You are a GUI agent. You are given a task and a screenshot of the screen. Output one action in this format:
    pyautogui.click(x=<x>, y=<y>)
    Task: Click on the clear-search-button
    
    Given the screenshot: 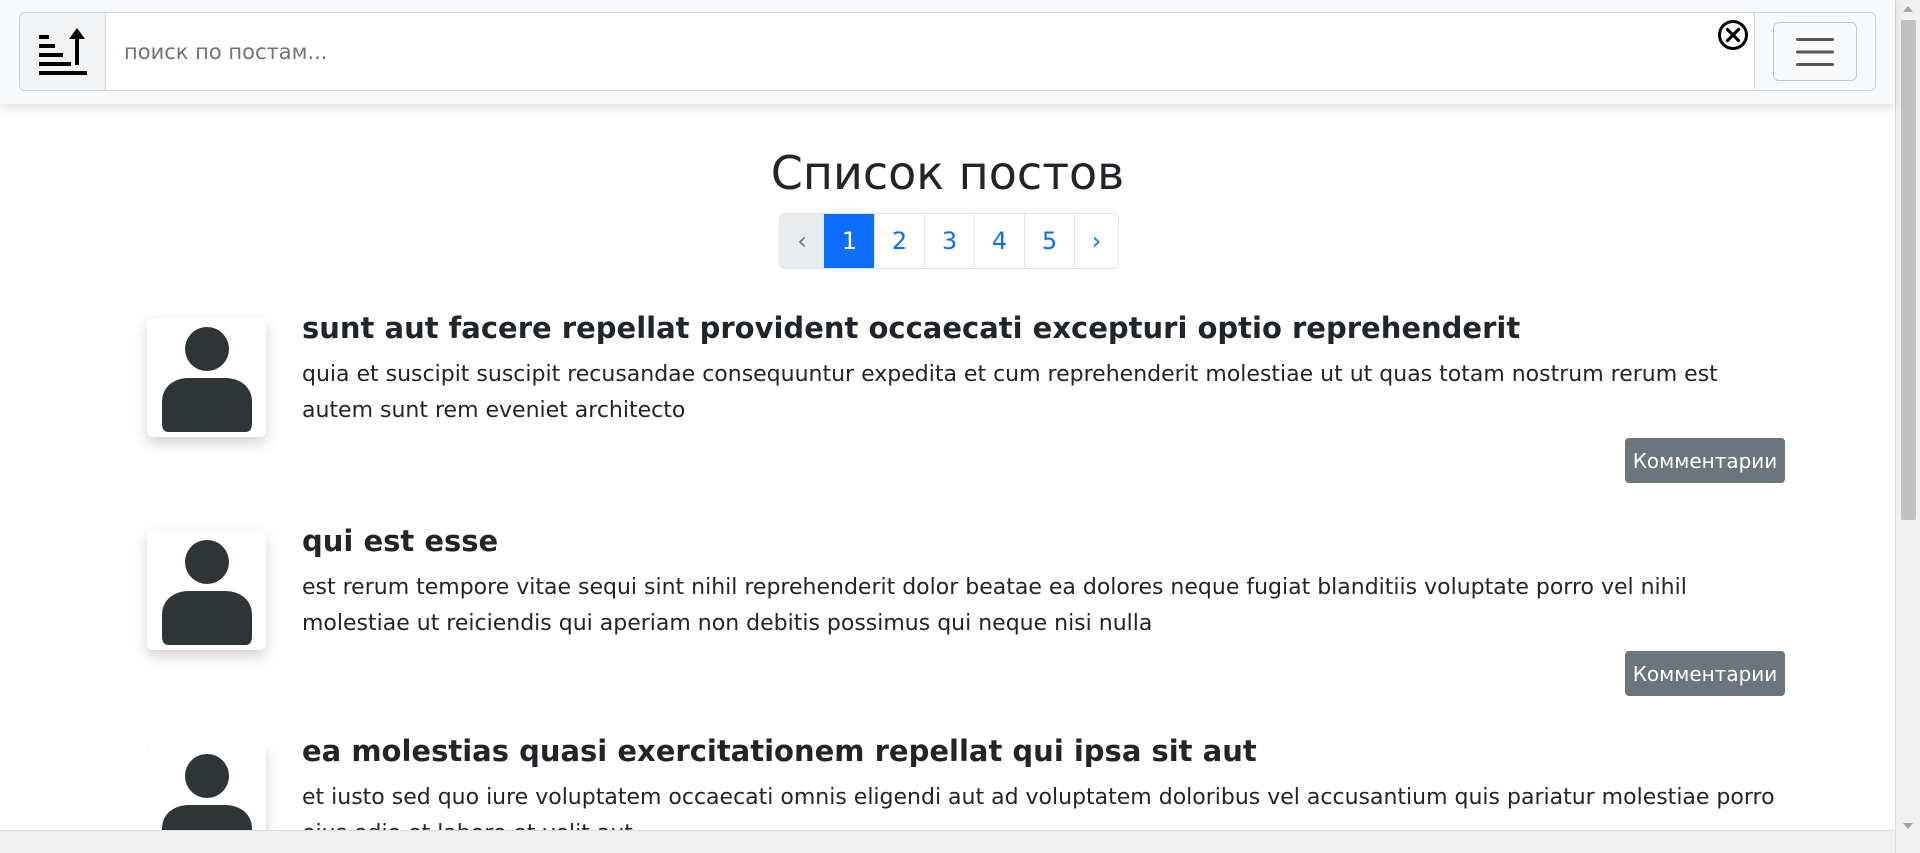 What is the action you would take?
    pyautogui.click(x=1733, y=35)
    